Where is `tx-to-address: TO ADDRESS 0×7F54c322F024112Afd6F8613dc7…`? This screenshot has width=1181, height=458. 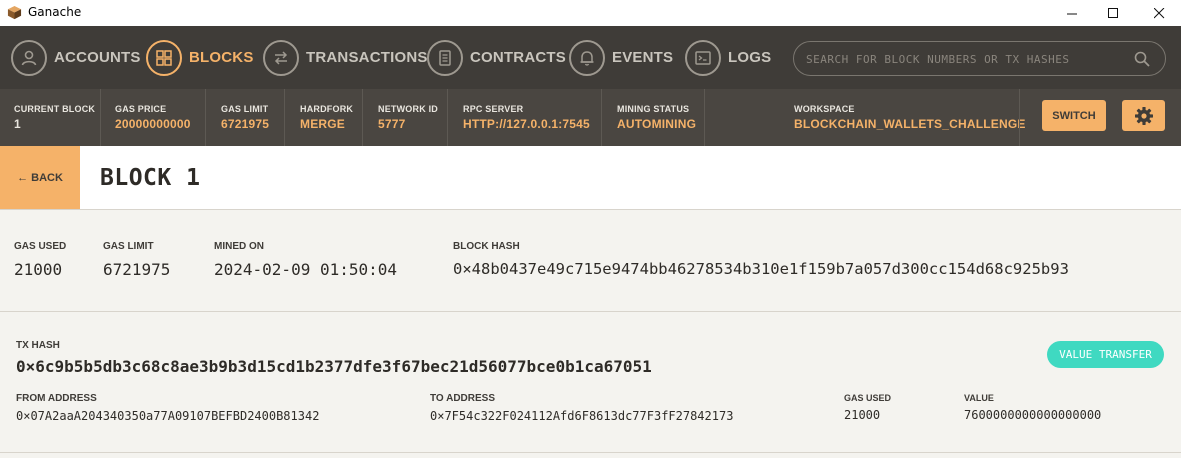 tx-to-address: TO ADDRESS 0×7F54c322F024112Afd6F8613dc7… is located at coordinates (581, 408).